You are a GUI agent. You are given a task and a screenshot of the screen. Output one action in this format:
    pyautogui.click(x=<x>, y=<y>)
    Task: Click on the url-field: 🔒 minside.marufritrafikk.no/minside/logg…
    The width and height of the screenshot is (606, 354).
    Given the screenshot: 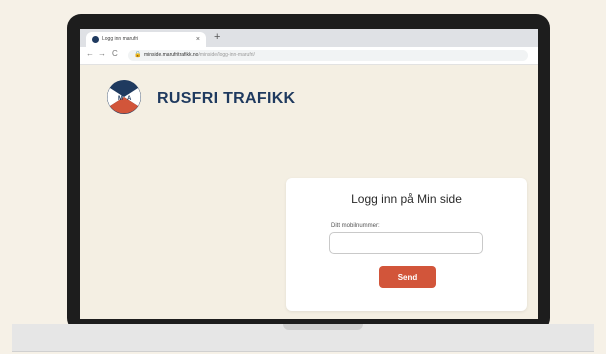 What is the action you would take?
    pyautogui.click(x=328, y=55)
    